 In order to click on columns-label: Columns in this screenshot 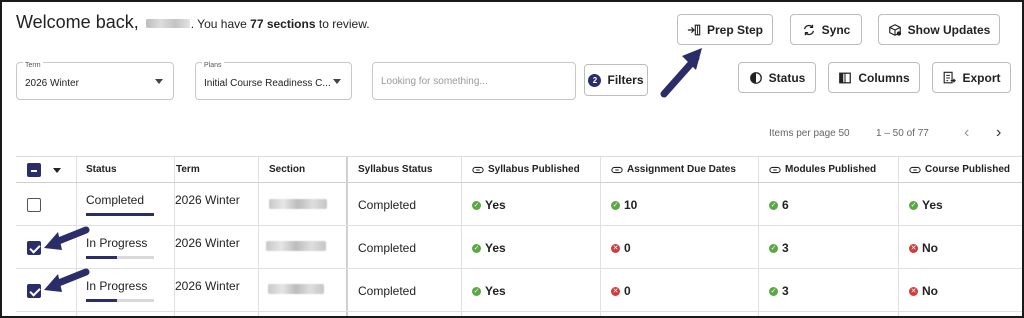, I will do `click(884, 77)`.